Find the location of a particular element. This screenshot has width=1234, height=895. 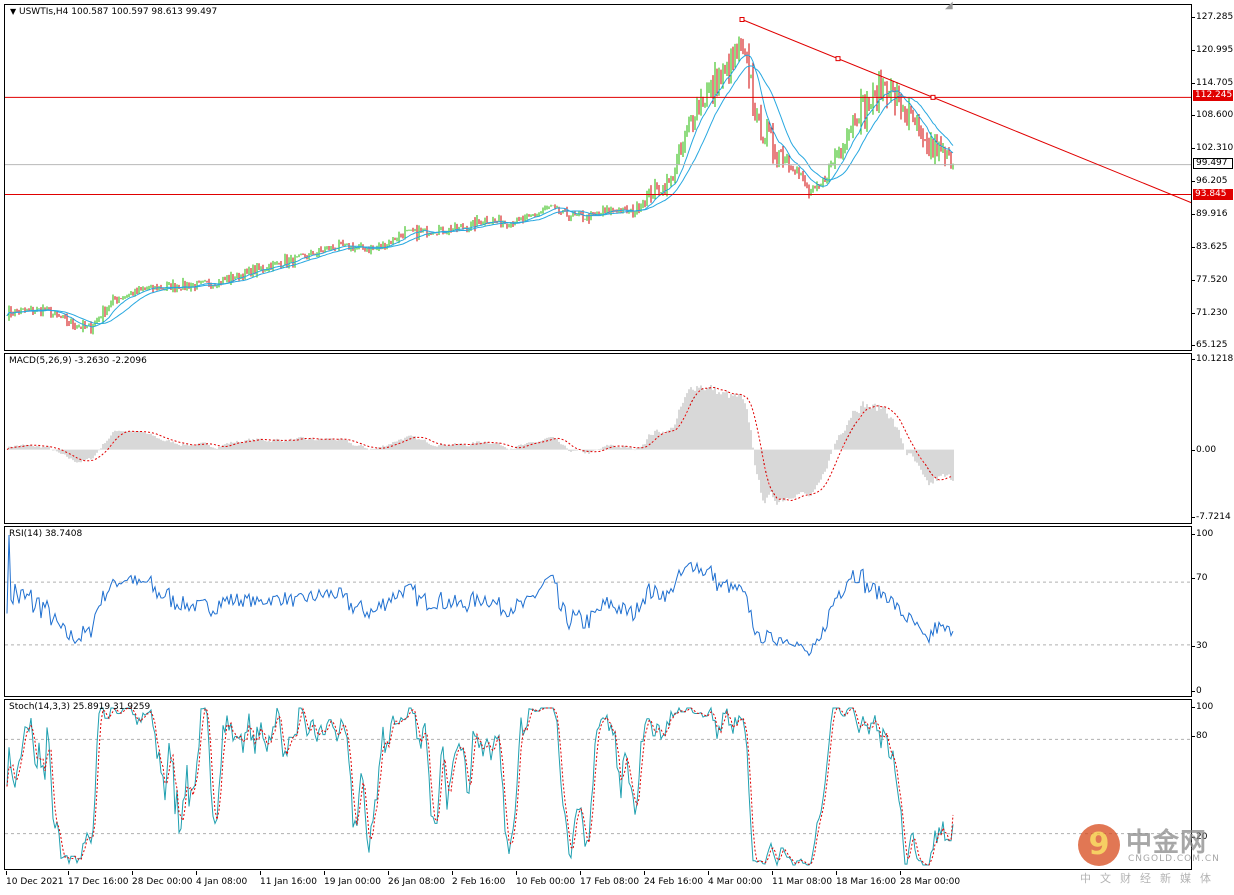

time-tick: 24 Feb 16:00 is located at coordinates (674, 882).